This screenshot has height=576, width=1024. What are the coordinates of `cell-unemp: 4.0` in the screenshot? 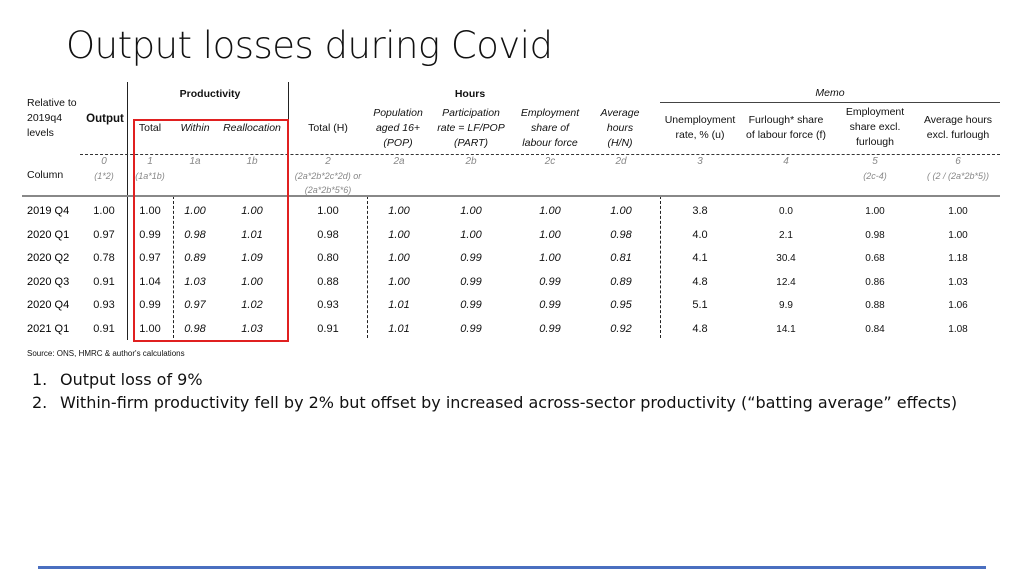 It's located at (700, 234).